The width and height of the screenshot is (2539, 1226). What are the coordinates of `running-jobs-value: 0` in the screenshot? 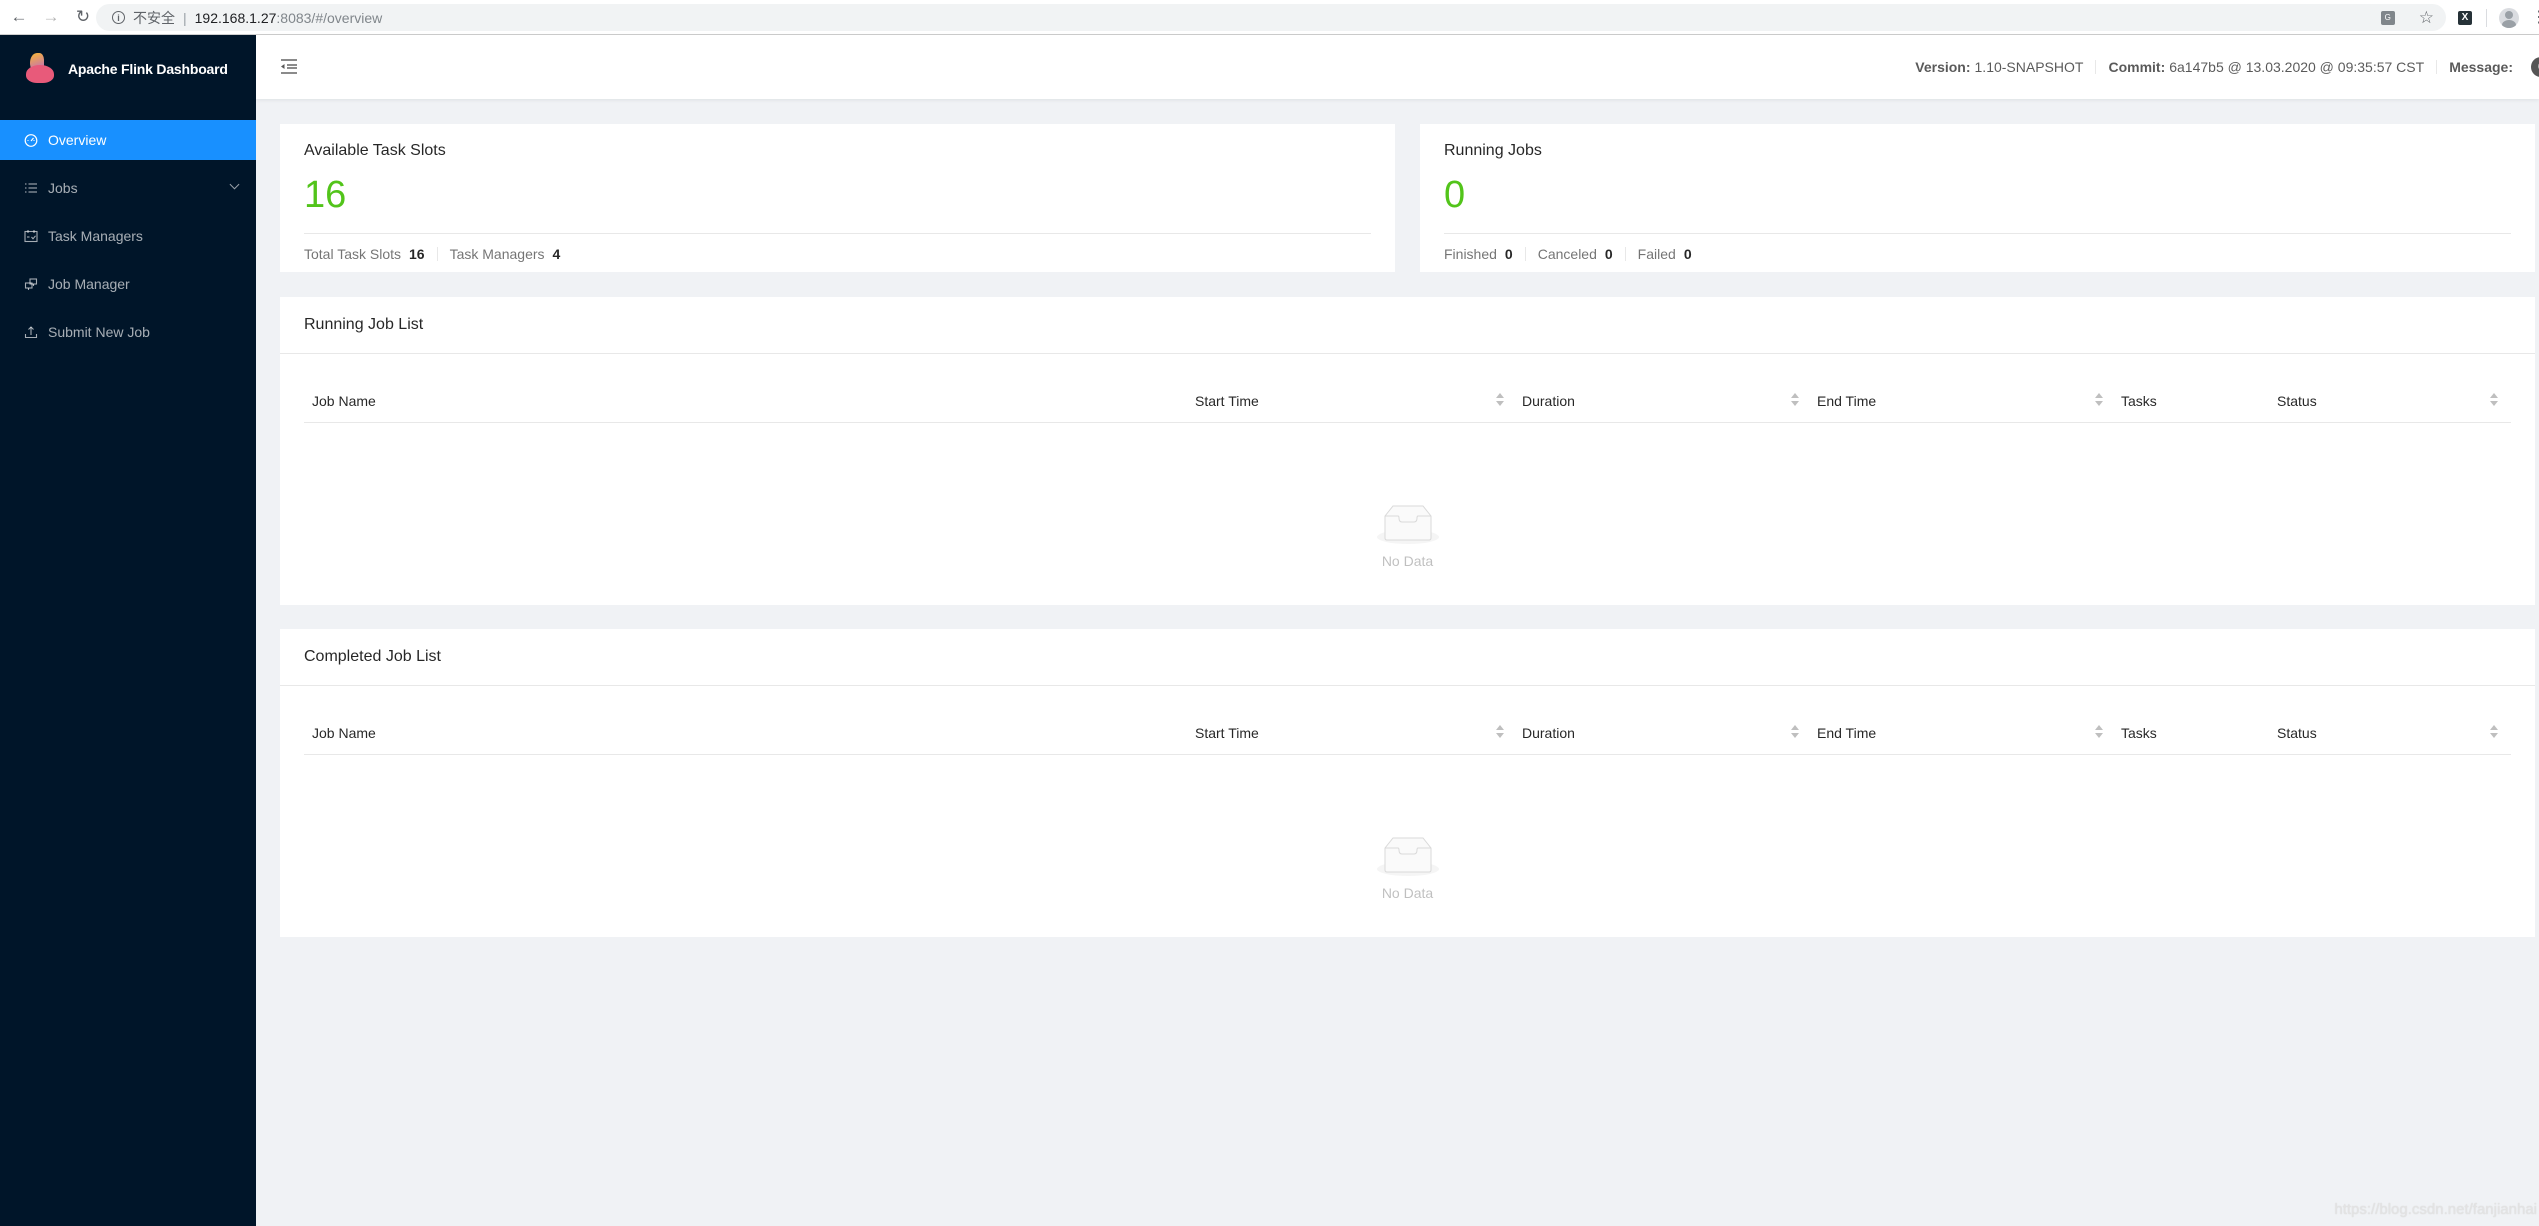 It's located at (1455, 195).